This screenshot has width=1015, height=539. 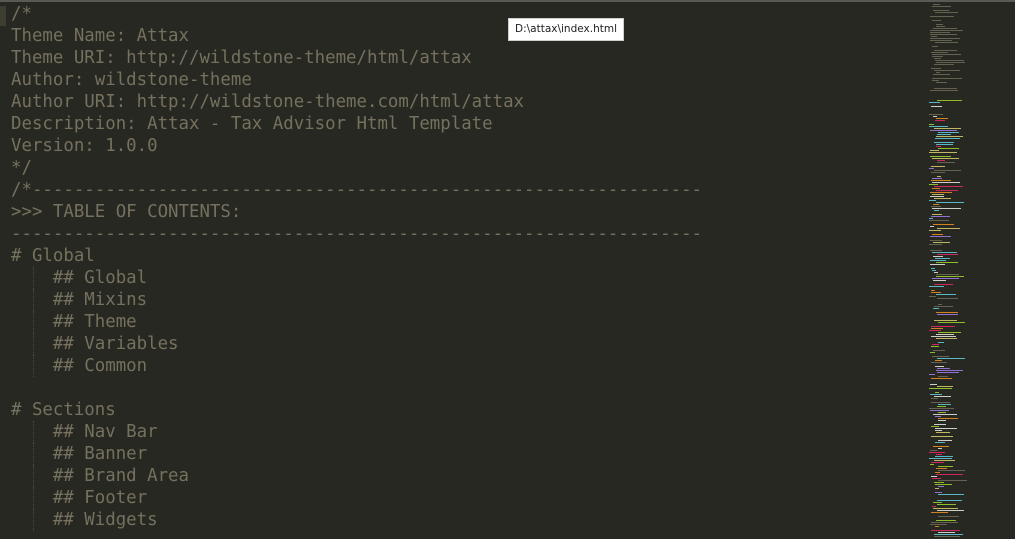 I want to click on code-line-text: # Sections, so click(x=63, y=410).